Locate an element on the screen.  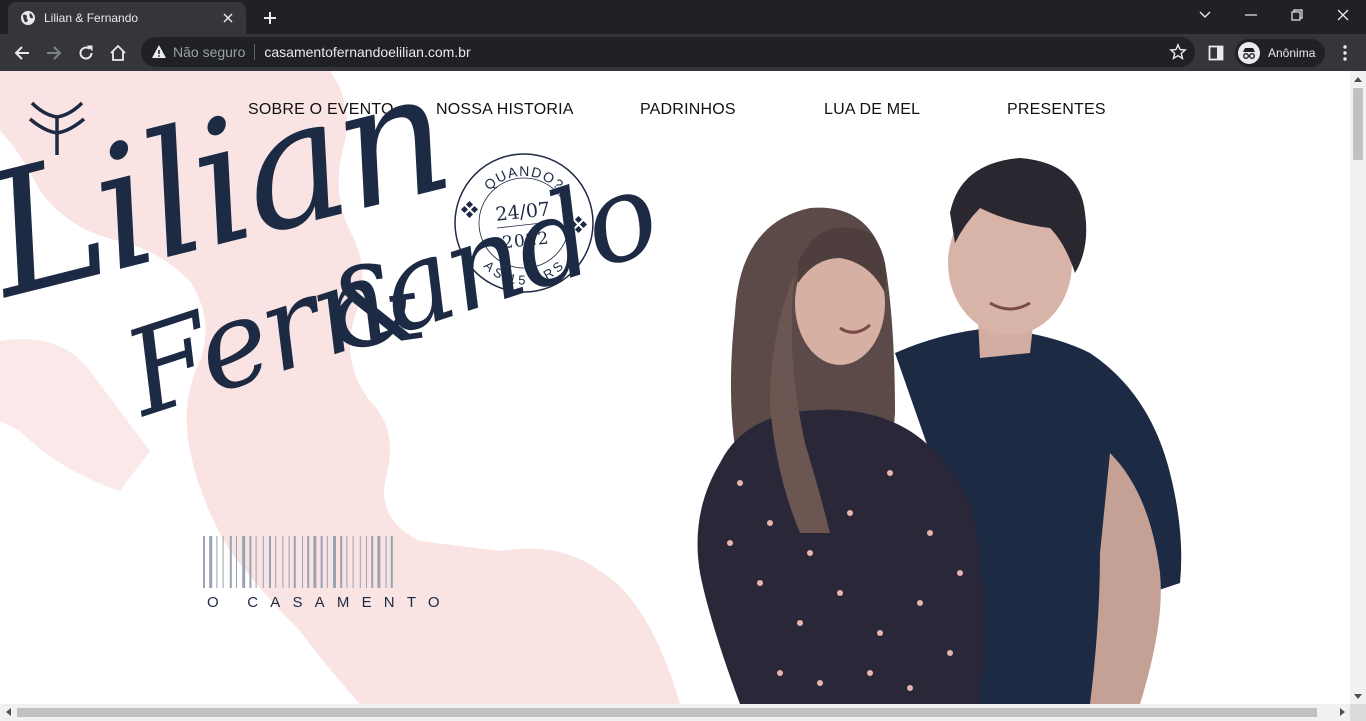
bookmark-star-icon is located at coordinates (1178, 52).